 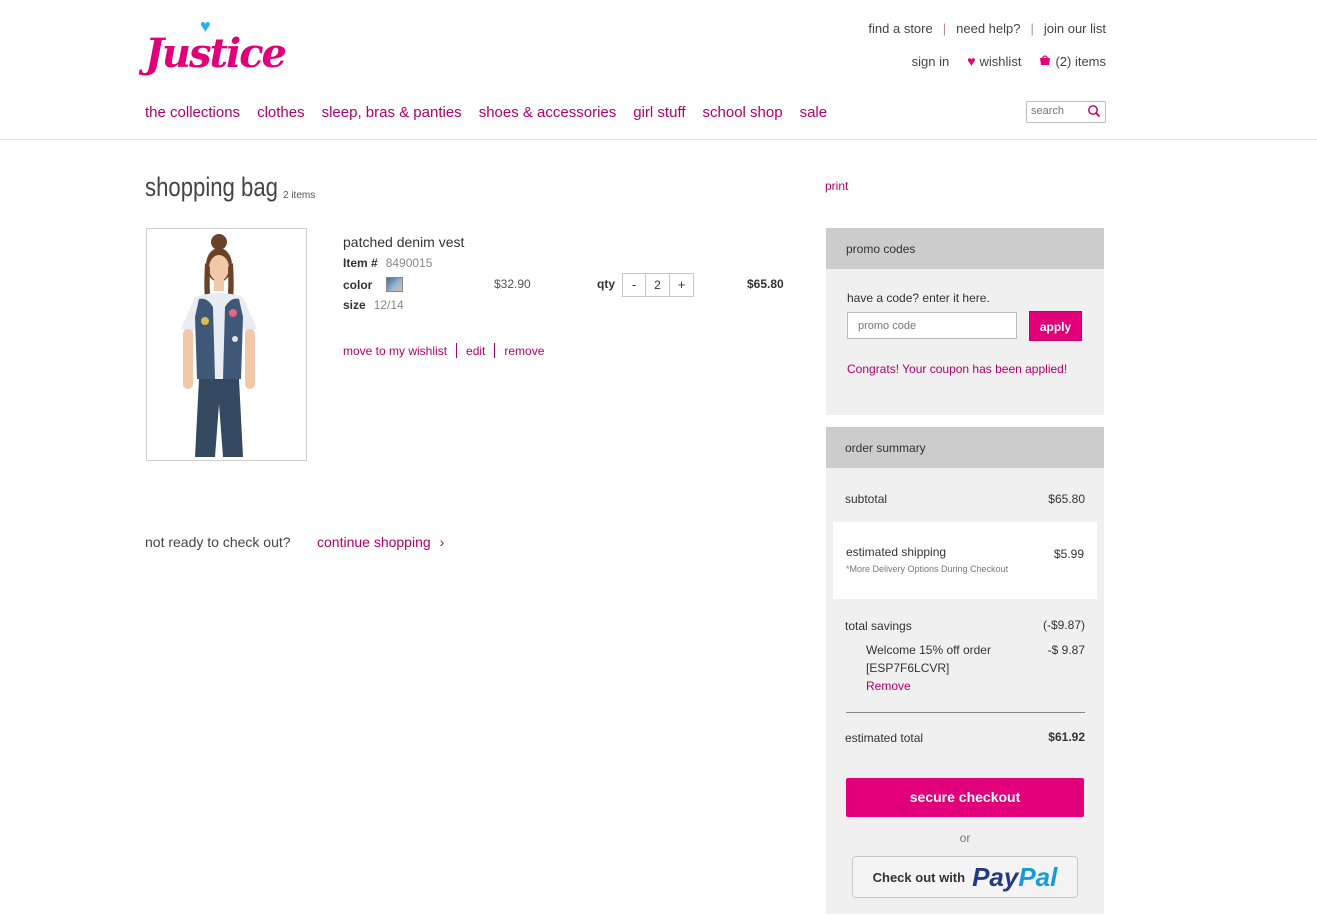 I want to click on discount-code: [ESP7F6LCVR], so click(x=908, y=668).